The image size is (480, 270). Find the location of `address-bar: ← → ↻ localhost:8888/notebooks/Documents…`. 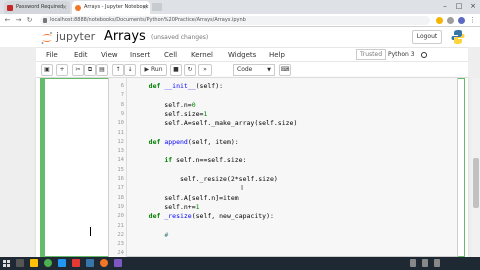

address-bar: ← → ↻ localhost:8888/notebooks/Documents… is located at coordinates (240, 20).